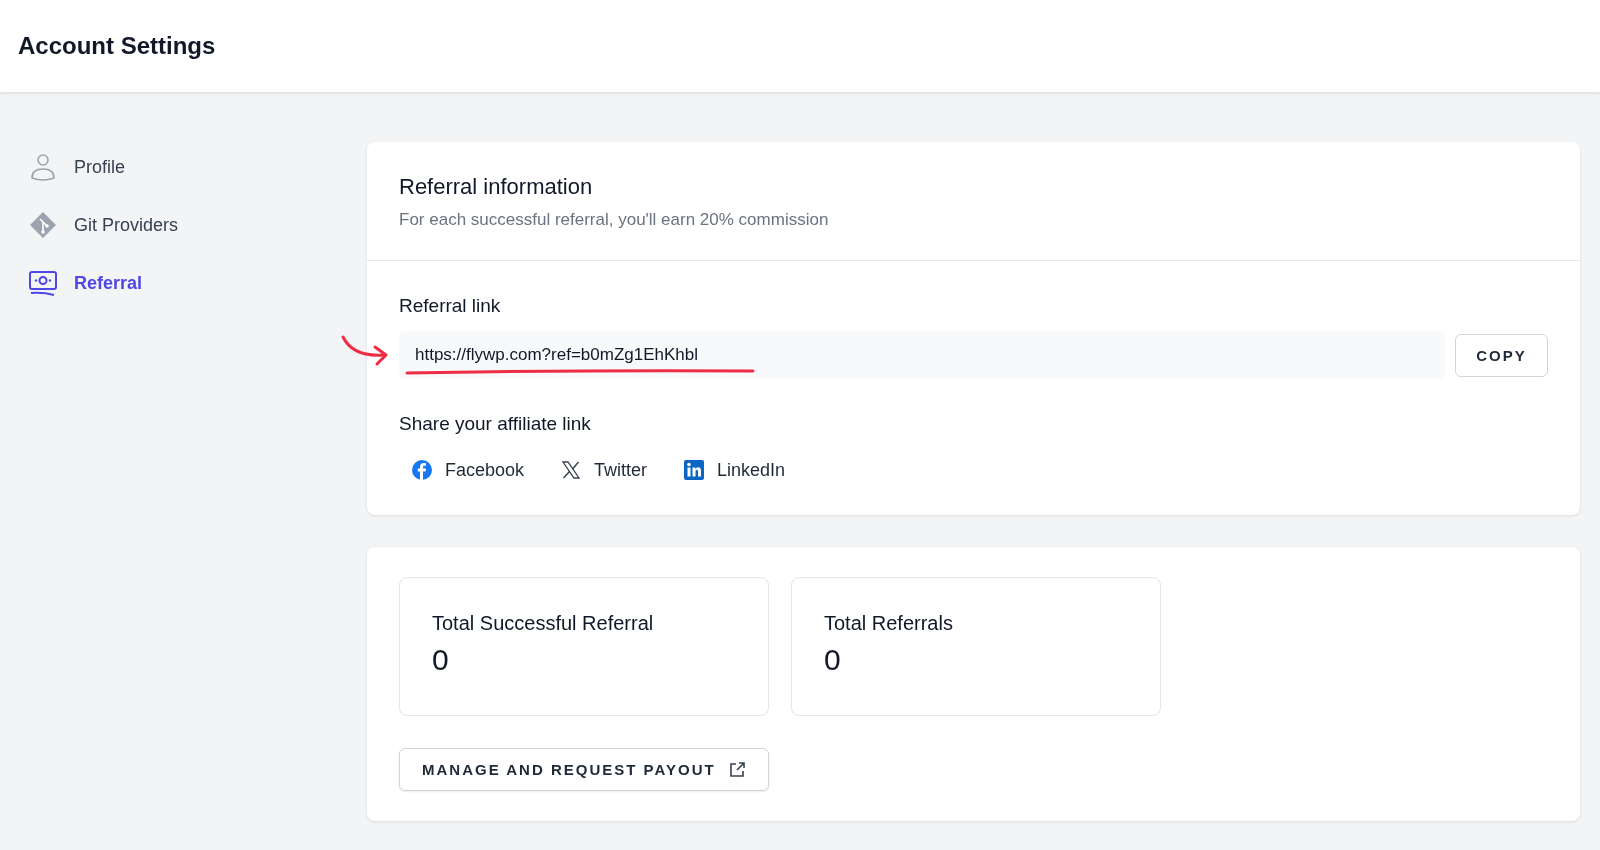 The width and height of the screenshot is (1600, 850). What do you see at coordinates (197, 167) in the screenshot?
I see `sidebar-item: Profile` at bounding box center [197, 167].